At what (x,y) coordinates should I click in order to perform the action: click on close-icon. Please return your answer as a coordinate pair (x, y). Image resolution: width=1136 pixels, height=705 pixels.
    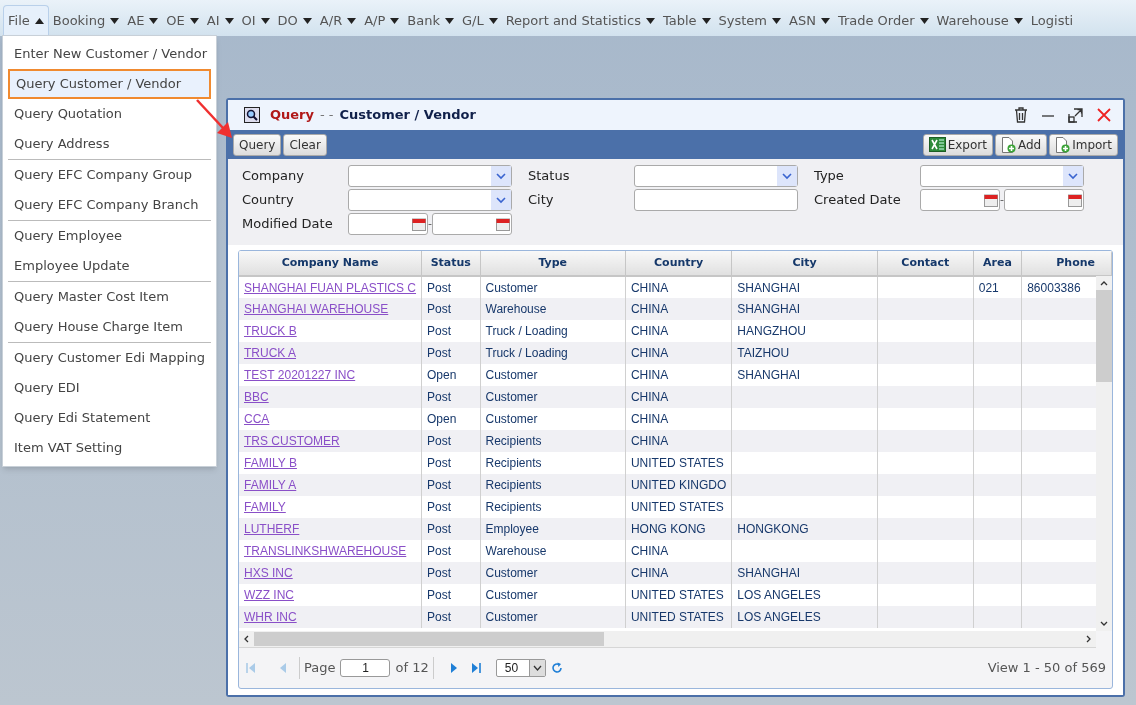
    Looking at the image, I should click on (1104, 115).